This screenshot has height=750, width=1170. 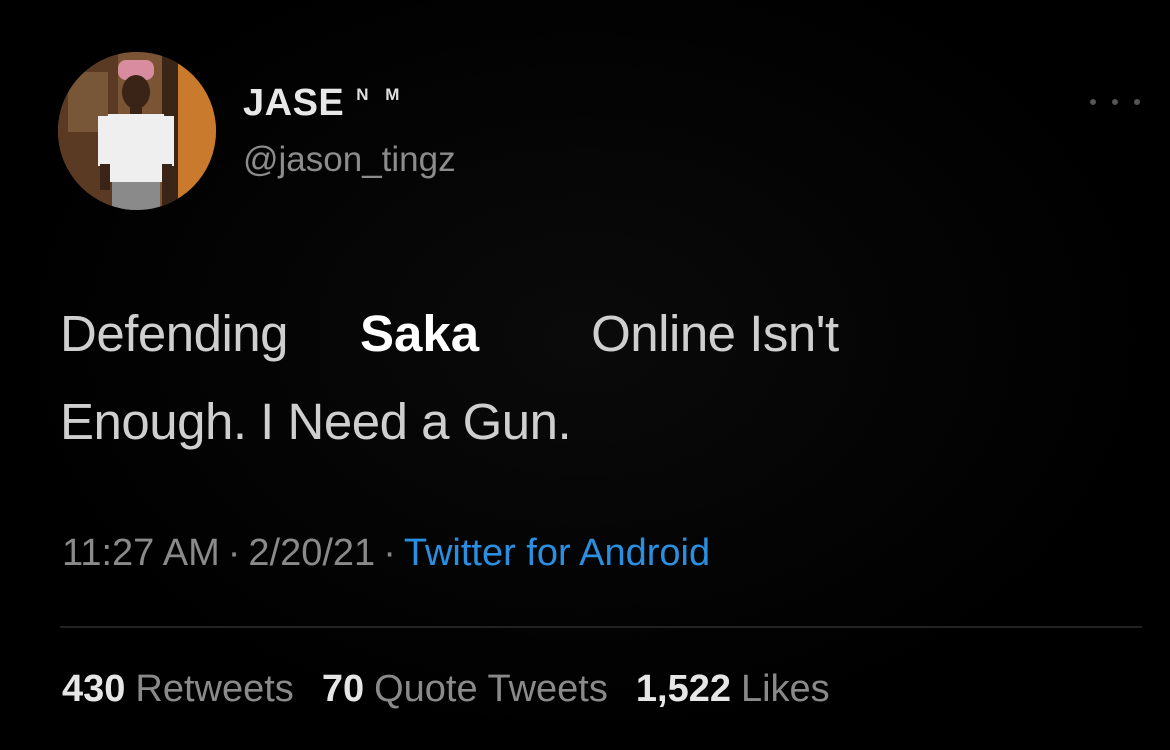 I want to click on tweet-meta: 11:27 AM · 2/20/21 · Twitter for Android, so click(x=386, y=553).